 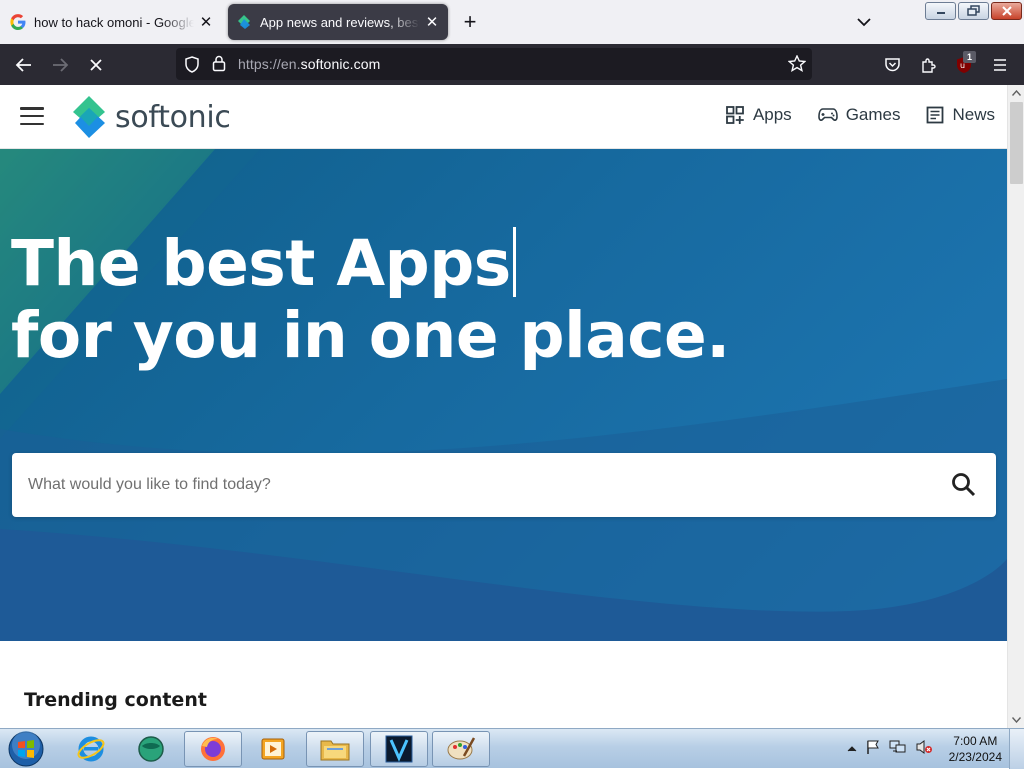 I want to click on taskbar-file-explorer, so click(x=335, y=749).